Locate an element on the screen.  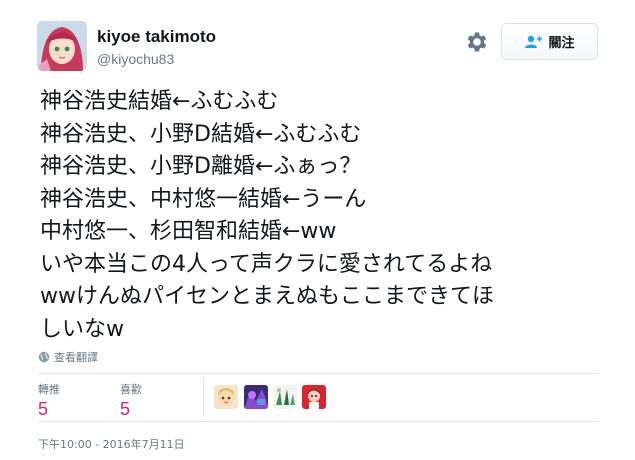
tweet-line: 神谷浩史、中村悠一結婚←うーん is located at coordinates (203, 199).